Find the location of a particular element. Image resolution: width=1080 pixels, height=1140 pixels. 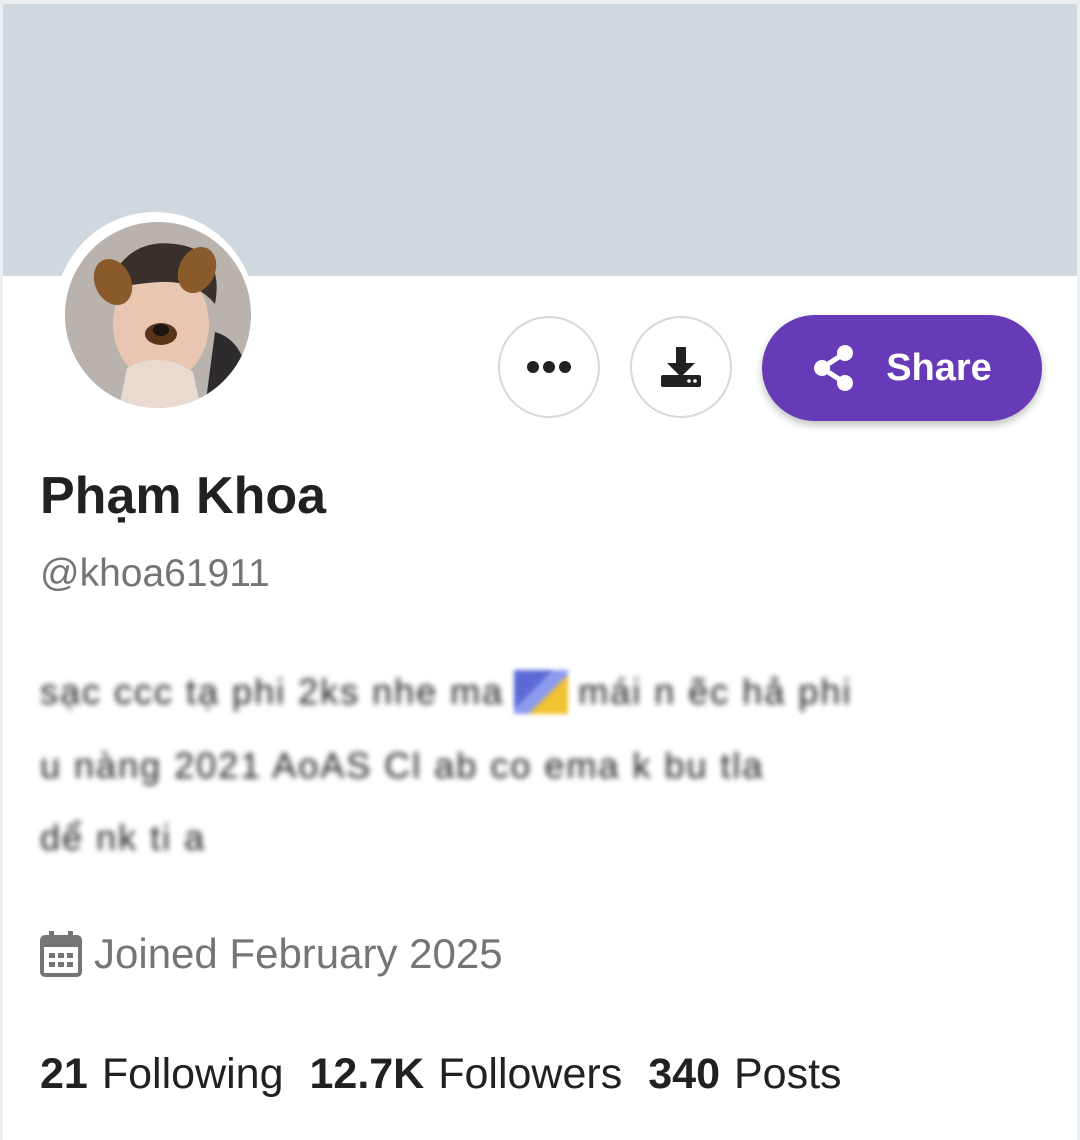

bio-line-text: u nàng 2021 AoAS Cl ab co ema k bu tla is located at coordinates (402, 765).